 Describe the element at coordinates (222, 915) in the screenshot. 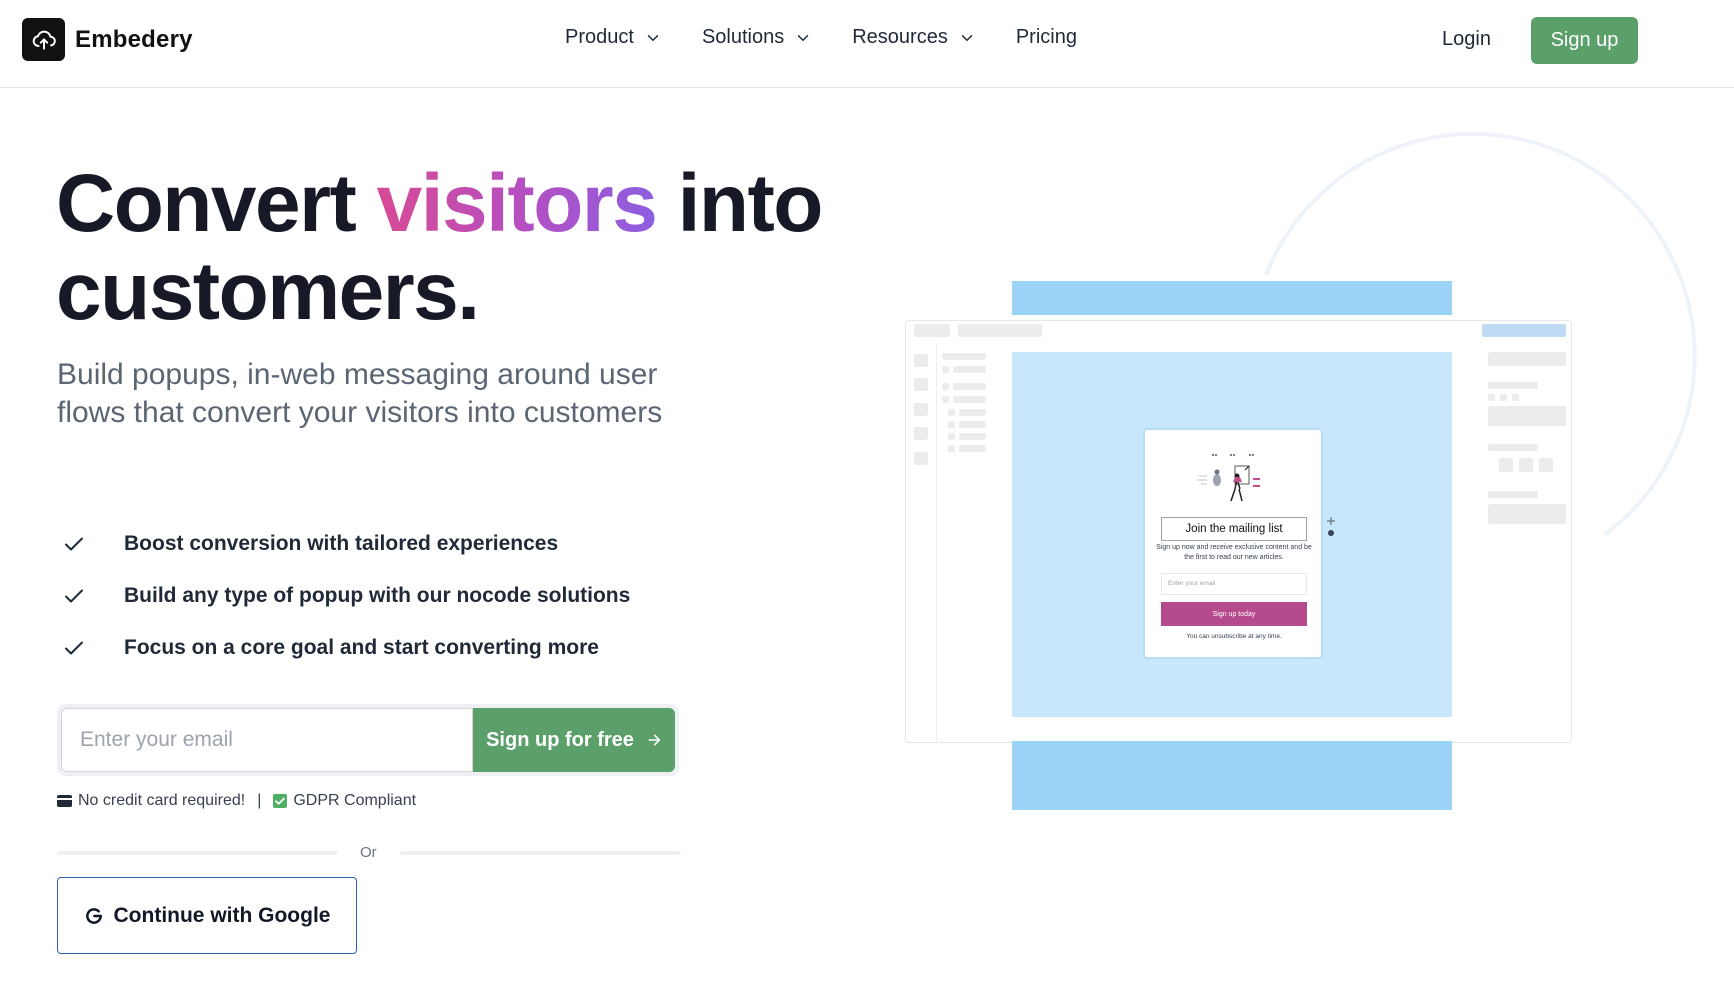

I see `google-button-label: Continue with Google` at that location.